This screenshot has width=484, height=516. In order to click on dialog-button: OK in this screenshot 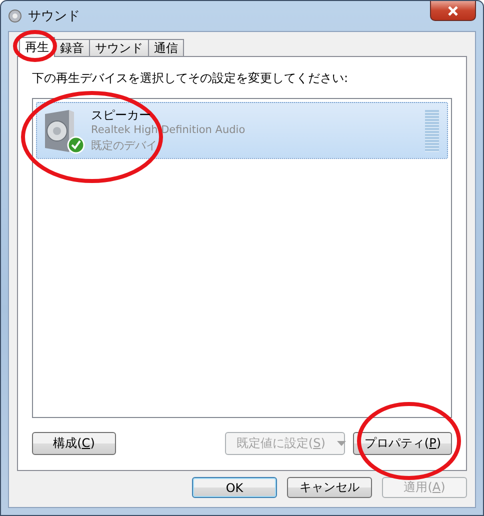, I will do `click(234, 487)`.